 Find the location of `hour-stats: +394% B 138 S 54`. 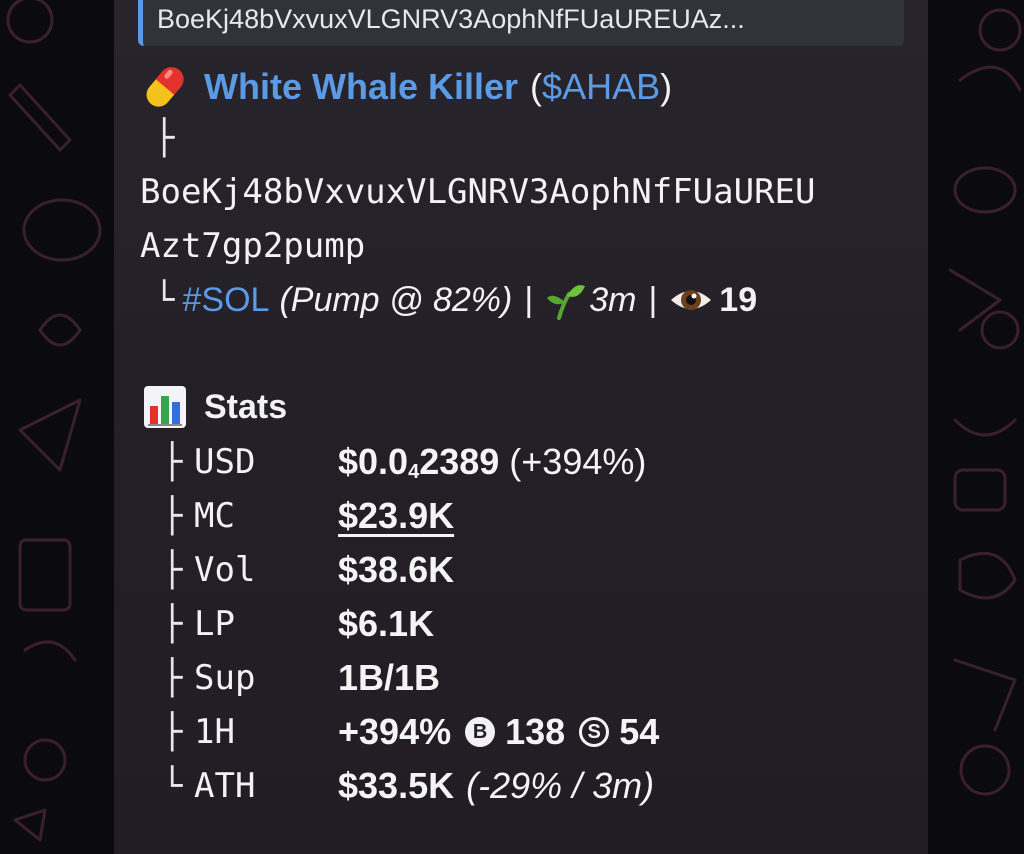

hour-stats: +394% B 138 S 54 is located at coordinates (498, 732).